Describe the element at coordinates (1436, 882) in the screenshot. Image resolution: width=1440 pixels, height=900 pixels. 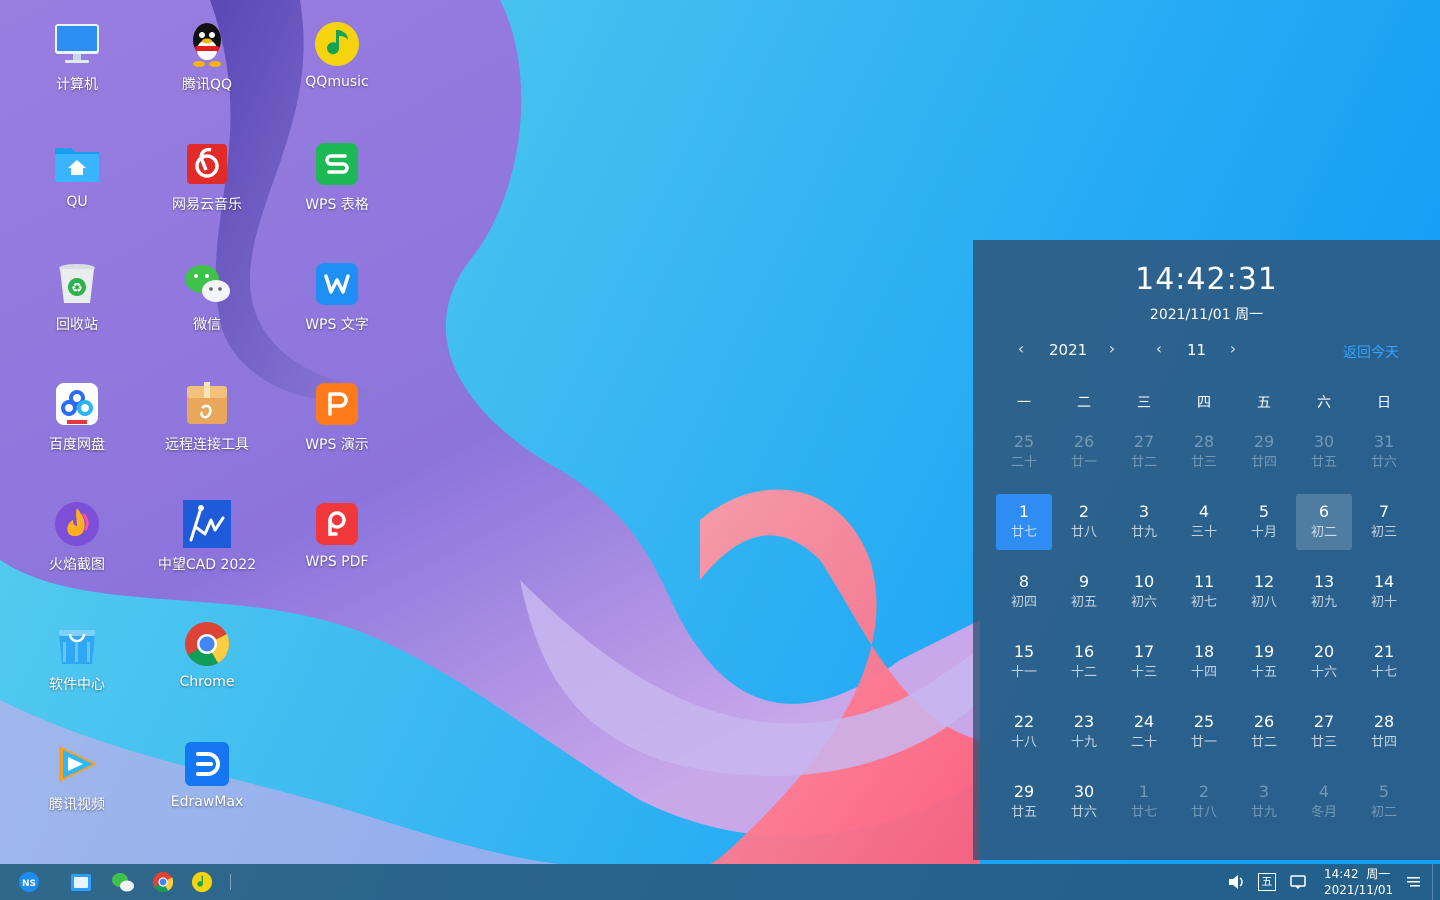
I see `show-desktop-button` at that location.